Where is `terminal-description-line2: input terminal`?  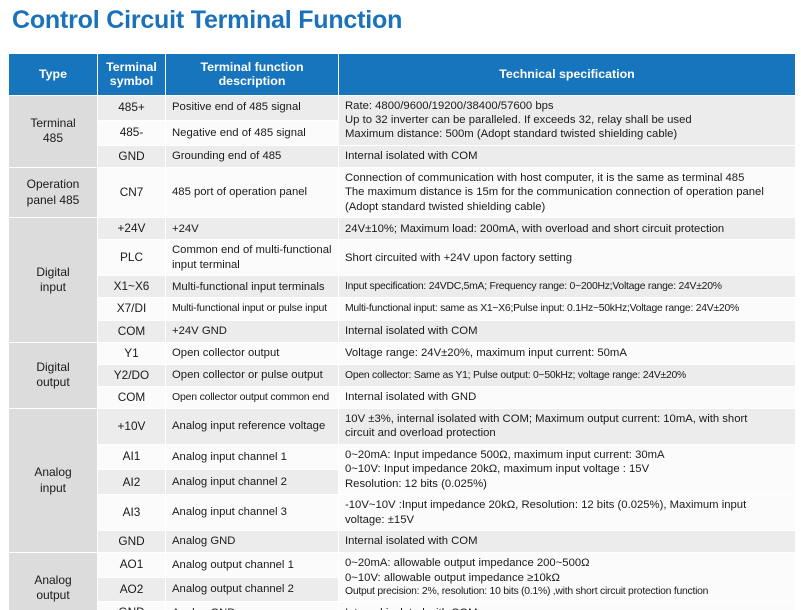
terminal-description-line2: input terminal is located at coordinates (206, 264).